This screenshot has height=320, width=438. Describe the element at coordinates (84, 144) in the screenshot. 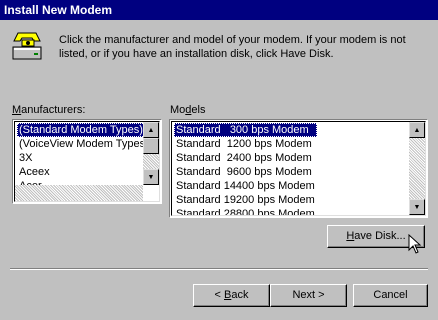

I see `list-item: (VoiceView Modem Types)` at that location.